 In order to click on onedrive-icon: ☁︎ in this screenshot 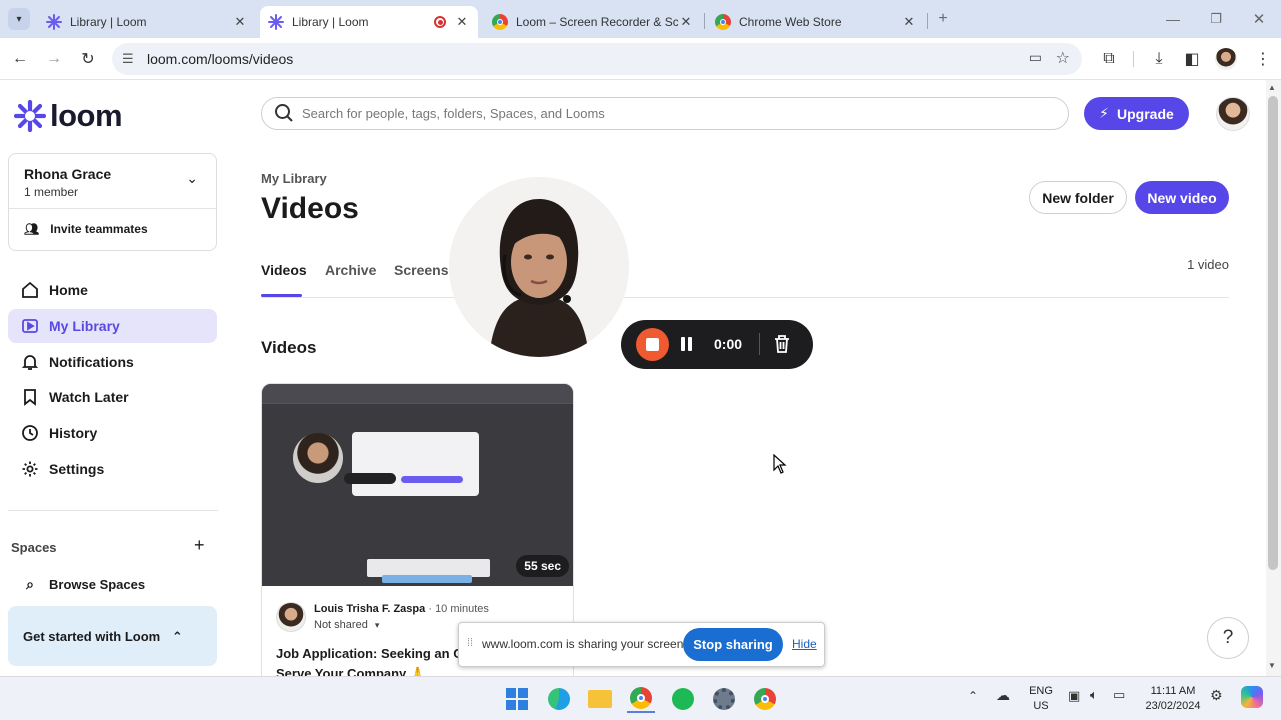, I will do `click(1003, 695)`.